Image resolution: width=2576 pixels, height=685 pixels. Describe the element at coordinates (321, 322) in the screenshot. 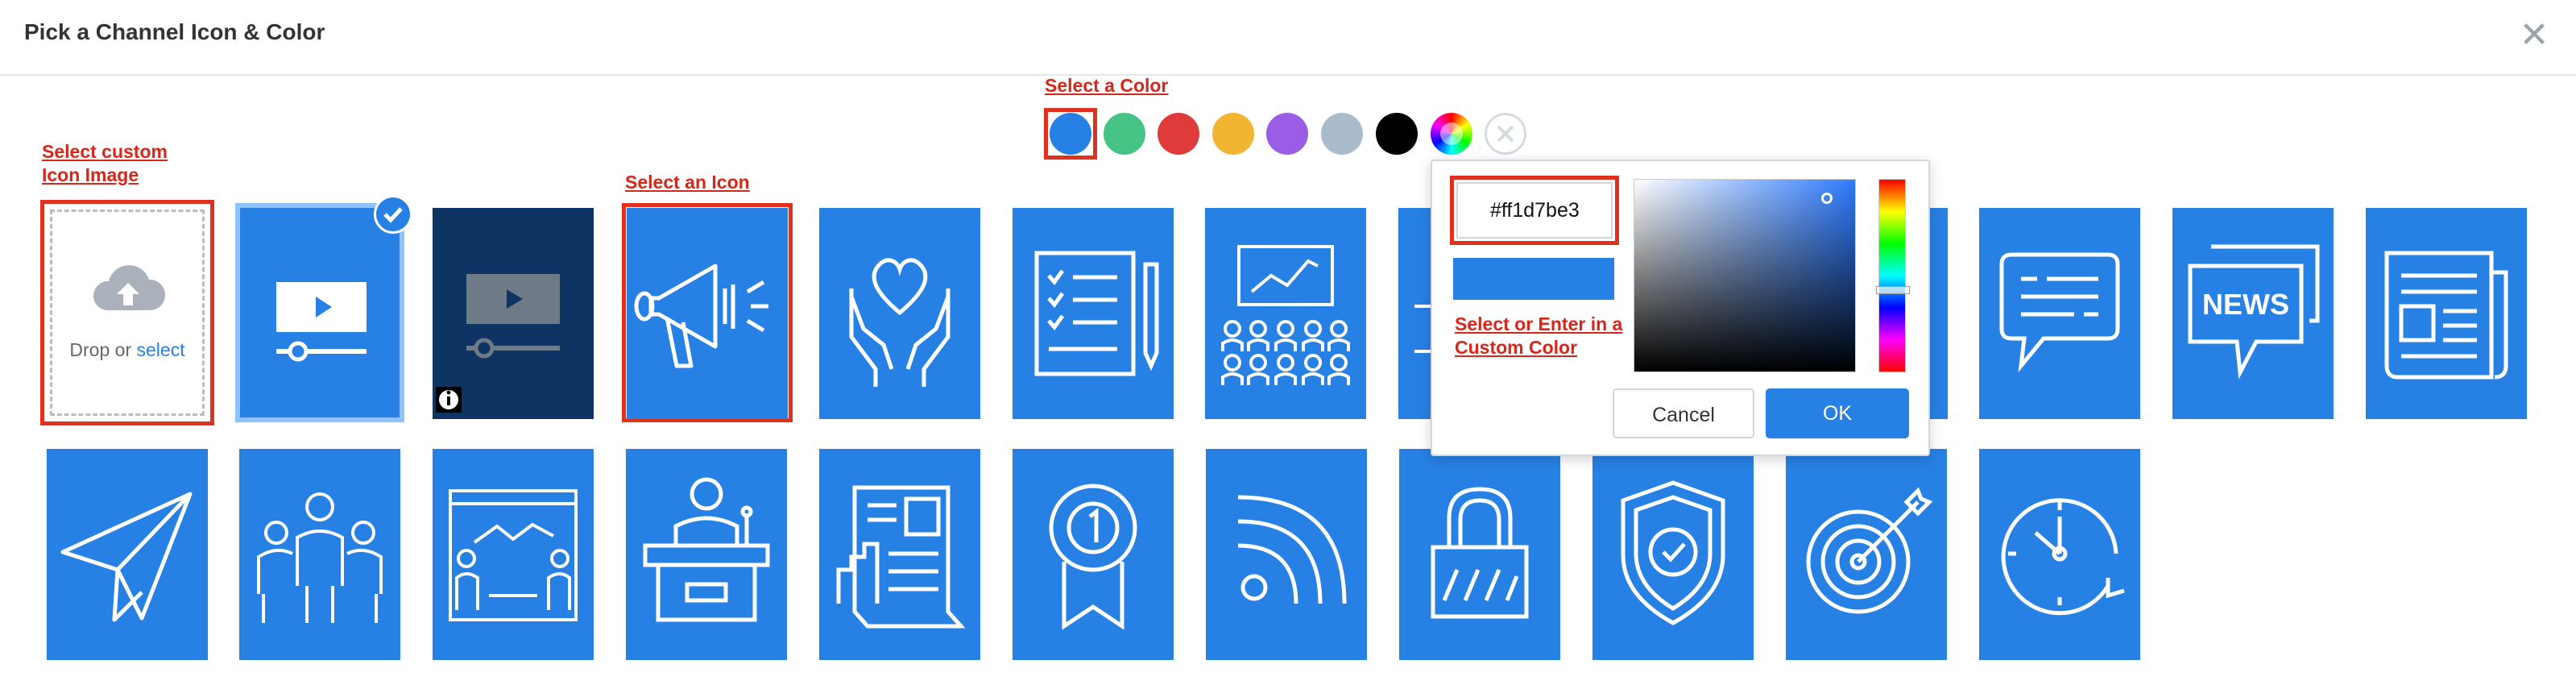

I see `video-player-icon` at that location.